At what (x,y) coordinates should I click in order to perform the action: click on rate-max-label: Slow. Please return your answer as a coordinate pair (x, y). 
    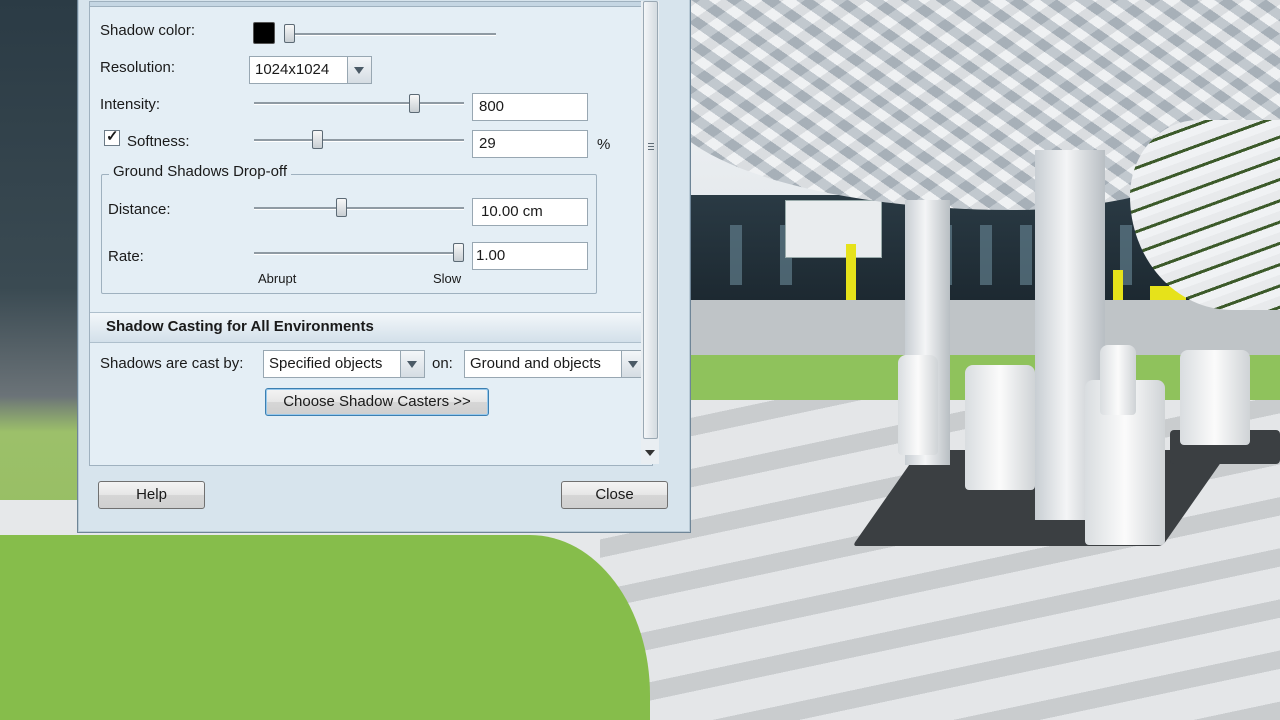
    Looking at the image, I should click on (447, 278).